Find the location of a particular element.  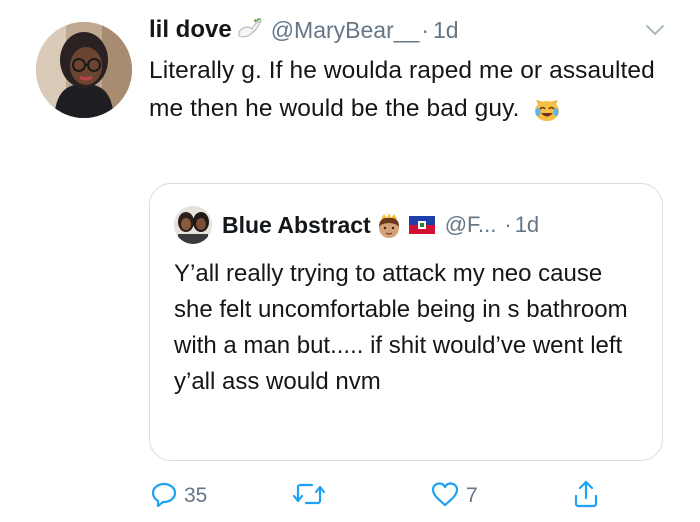

retweet-button is located at coordinates (312, 496).